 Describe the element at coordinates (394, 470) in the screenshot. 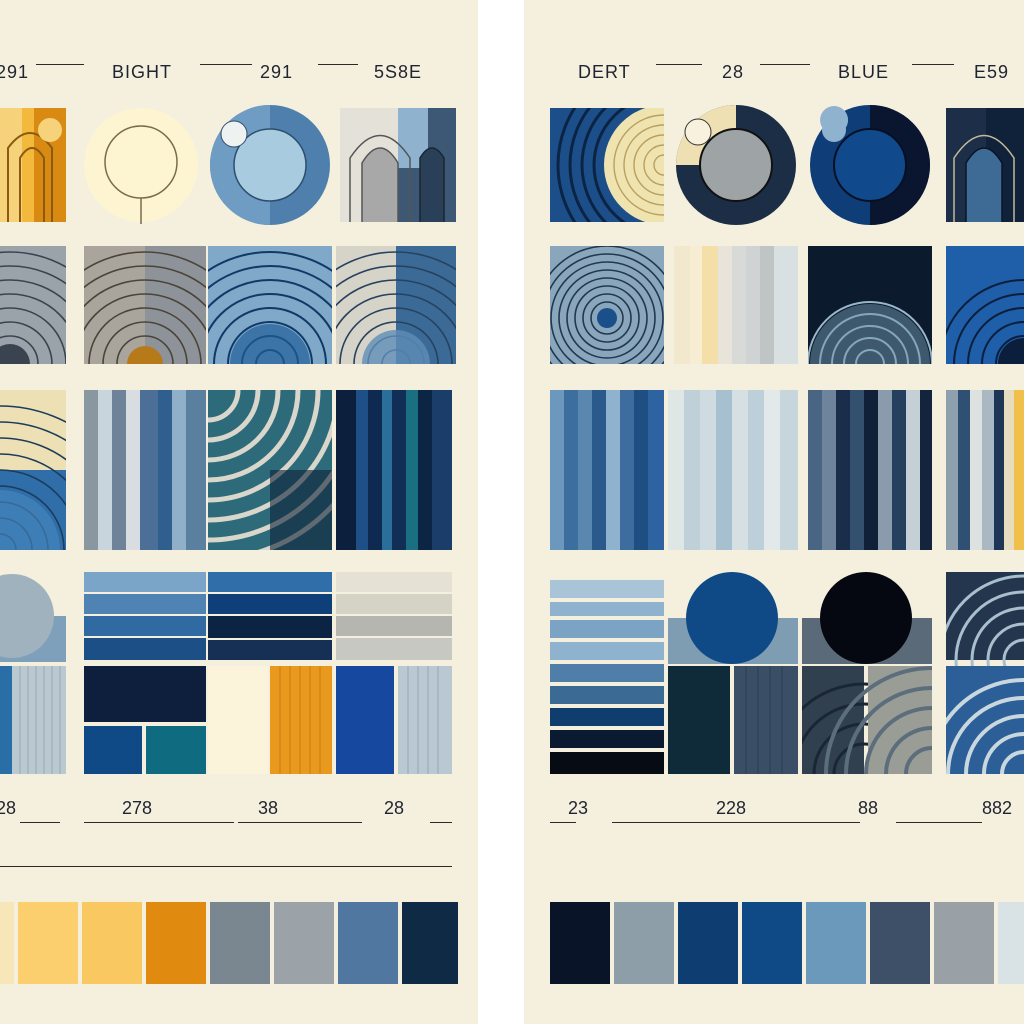

I see `navy-stripes-tile` at that location.